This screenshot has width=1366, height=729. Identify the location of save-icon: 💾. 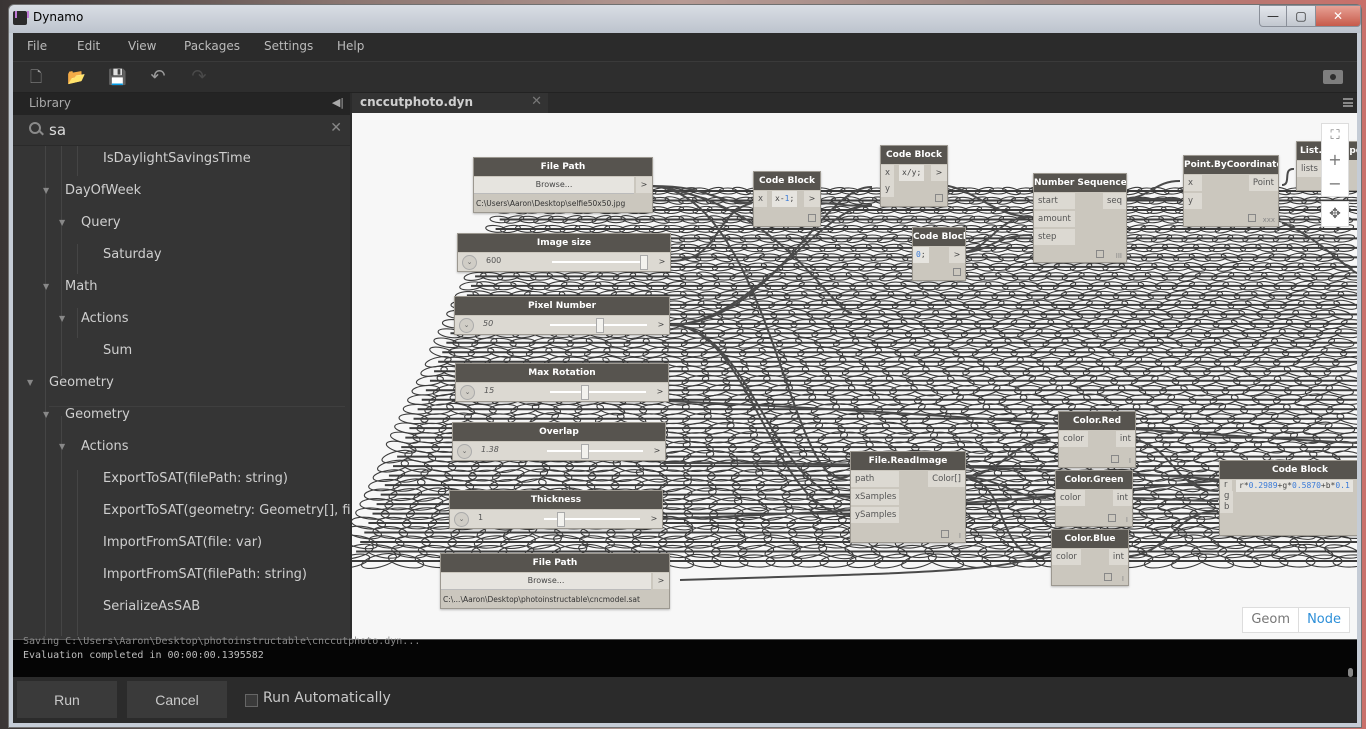
(117, 77).